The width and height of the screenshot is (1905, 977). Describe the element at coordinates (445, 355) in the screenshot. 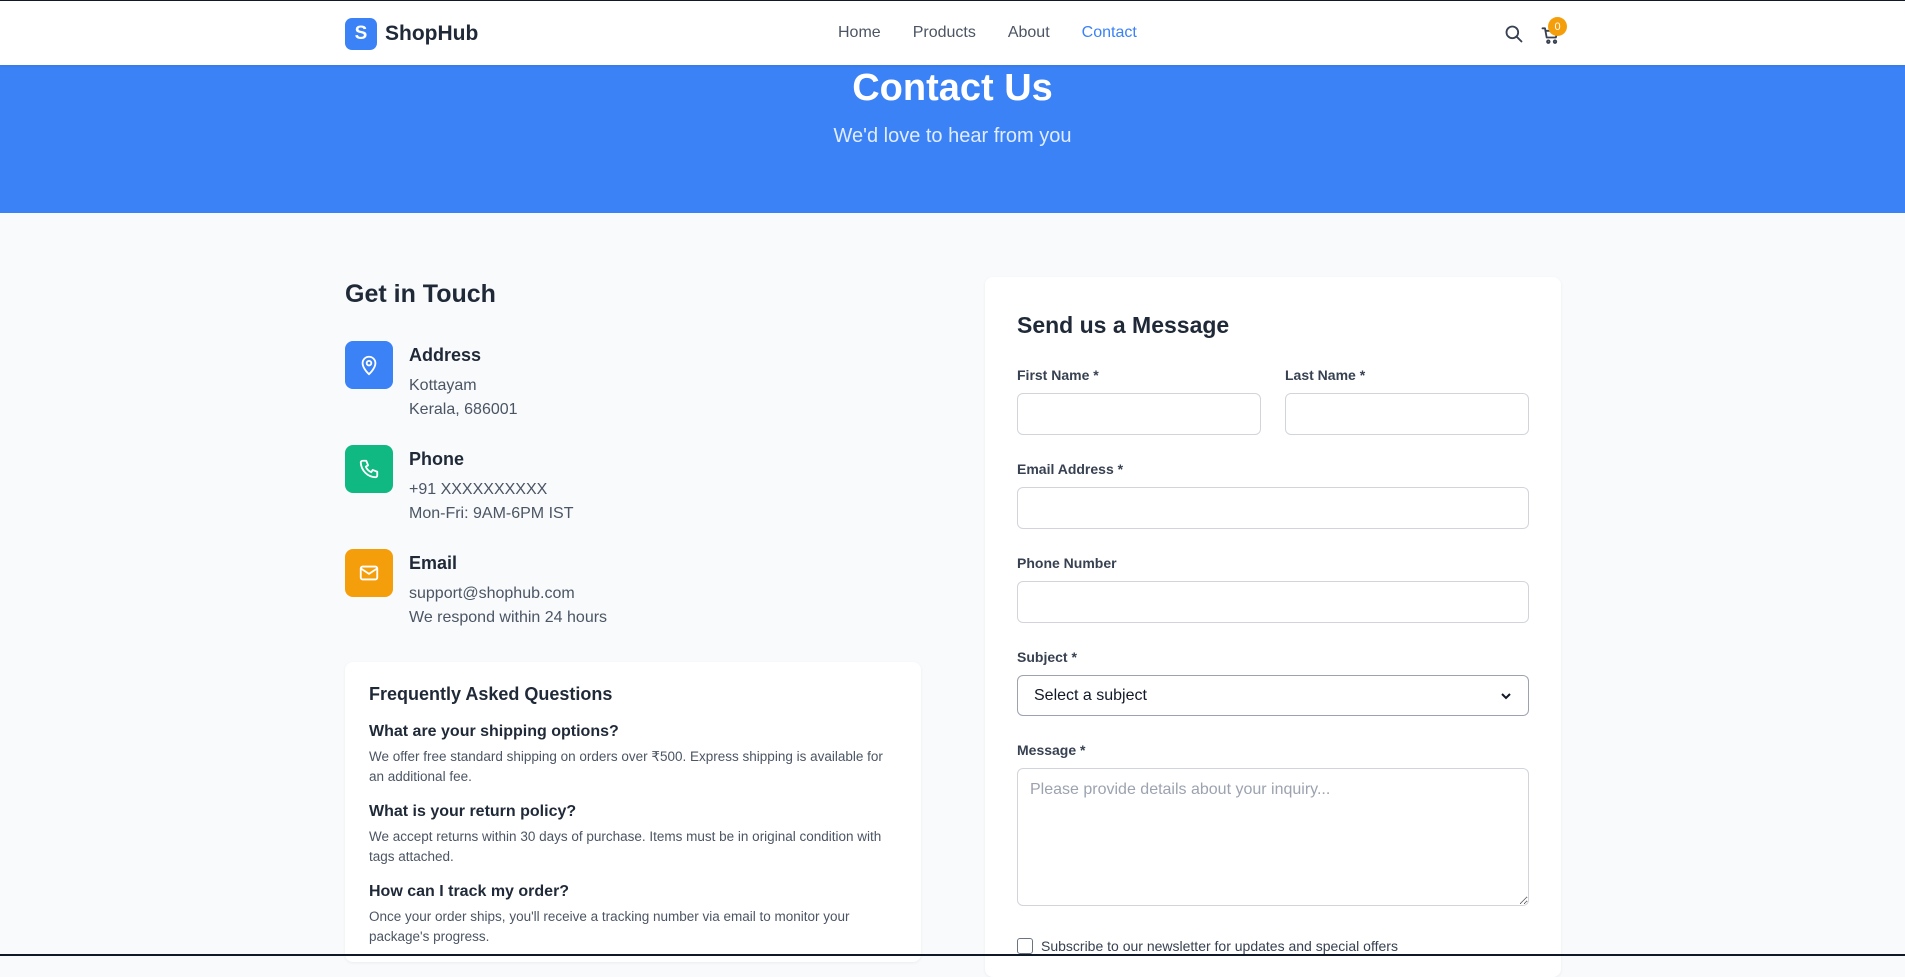

I see `address-title: Address` at that location.